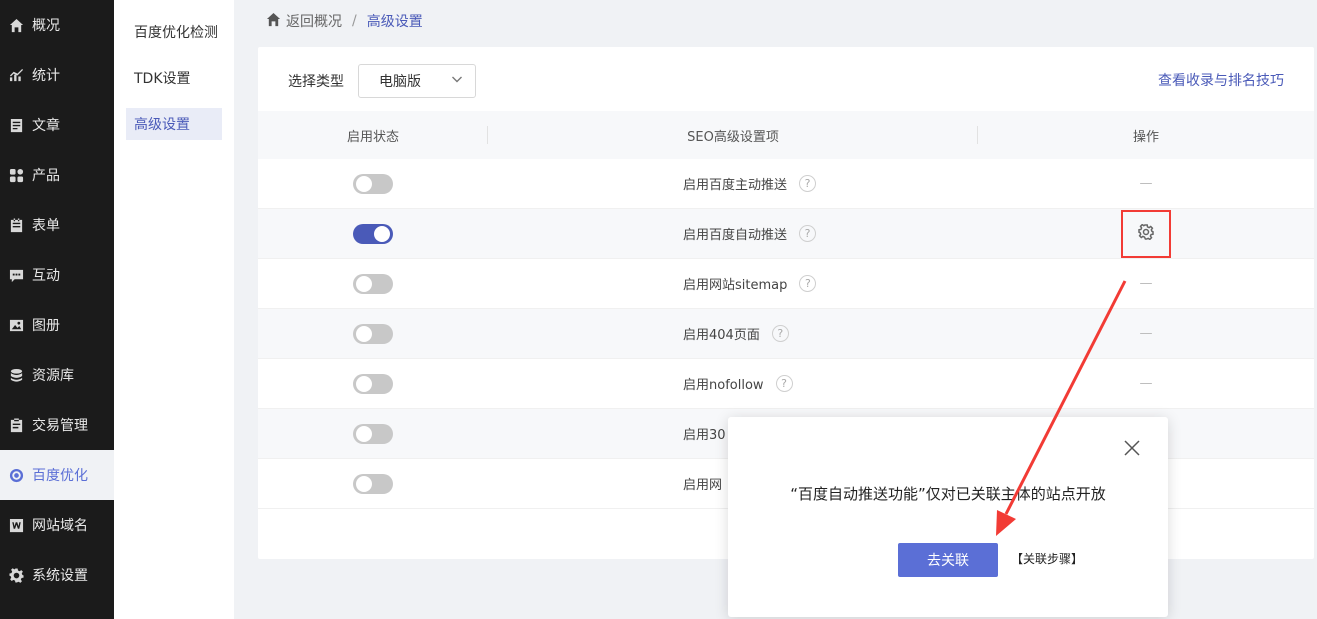  I want to click on type-select: 电脑版, so click(417, 81).